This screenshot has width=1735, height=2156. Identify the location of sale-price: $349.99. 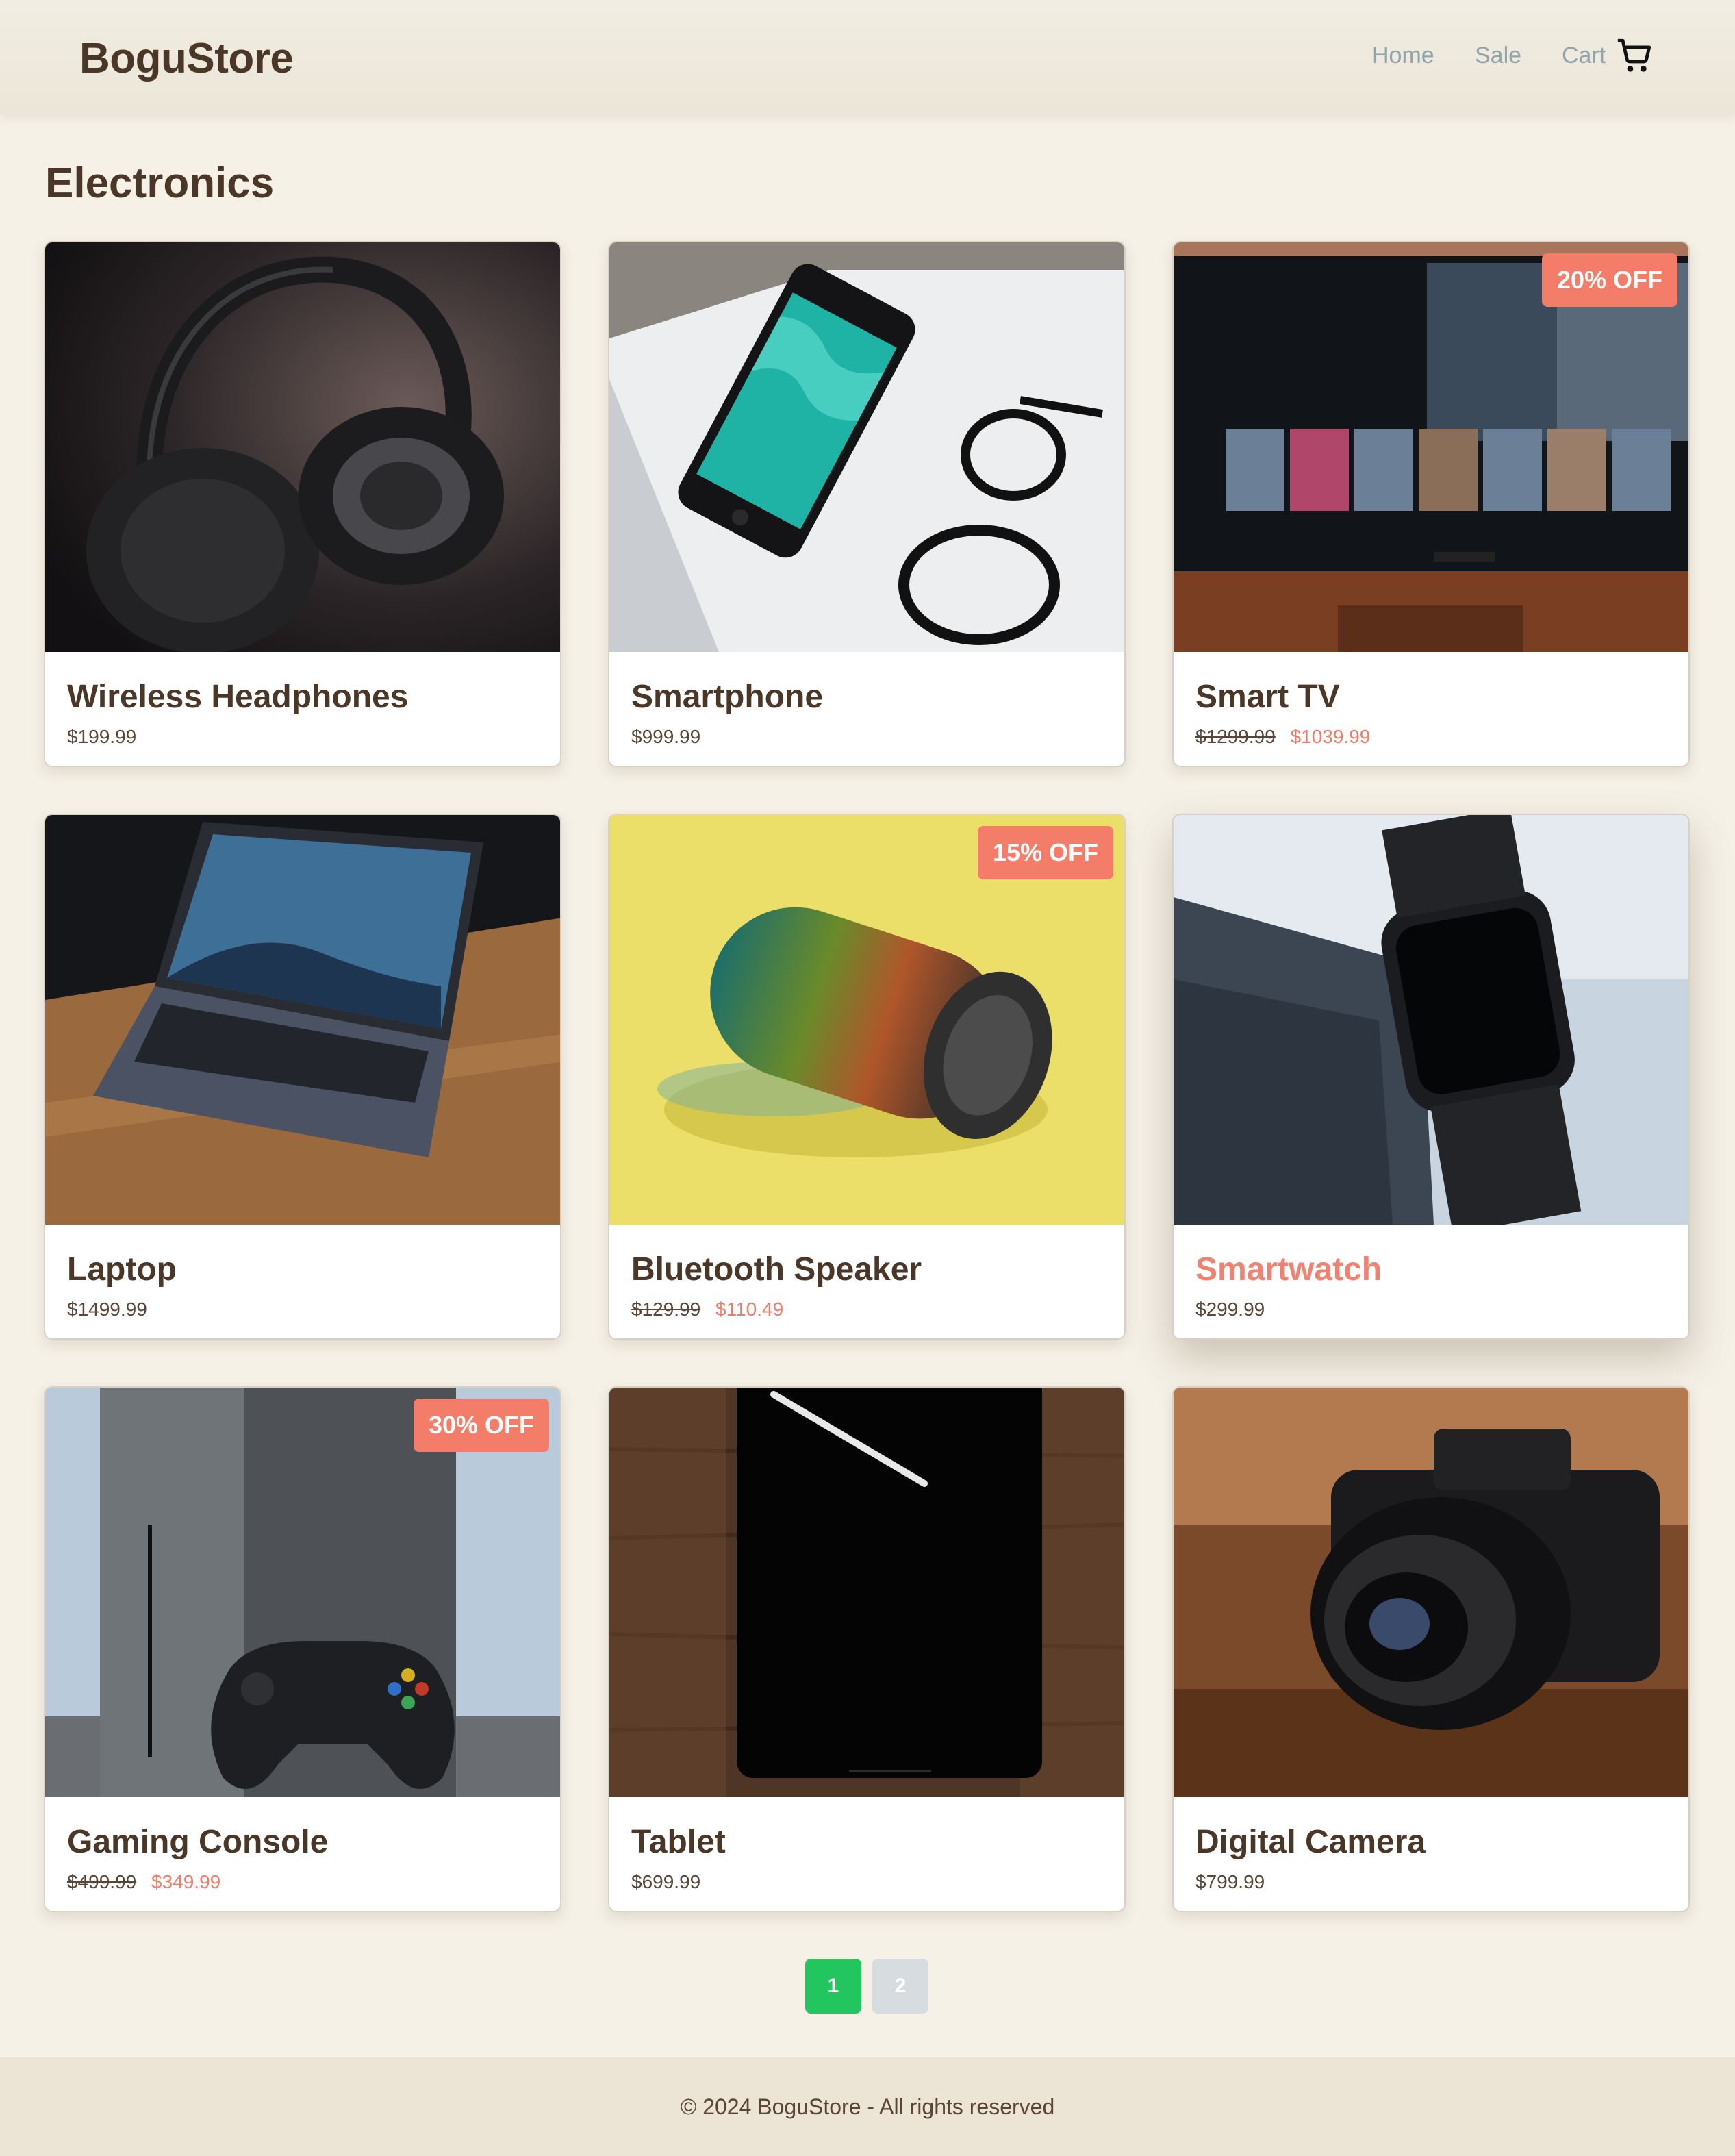
(186, 1881).